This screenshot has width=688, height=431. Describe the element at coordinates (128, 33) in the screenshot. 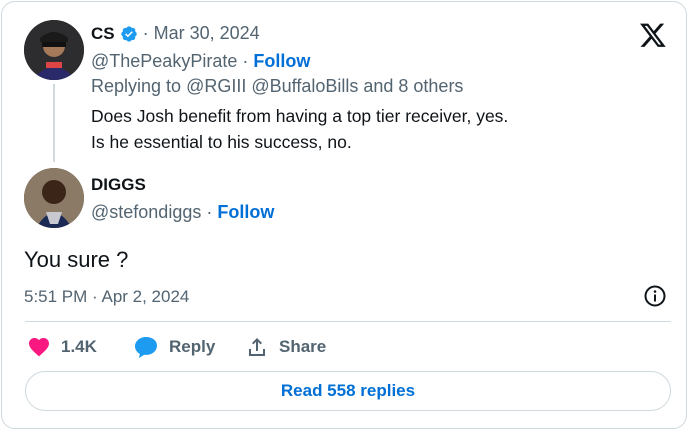

I see `verified-badge-icon` at that location.